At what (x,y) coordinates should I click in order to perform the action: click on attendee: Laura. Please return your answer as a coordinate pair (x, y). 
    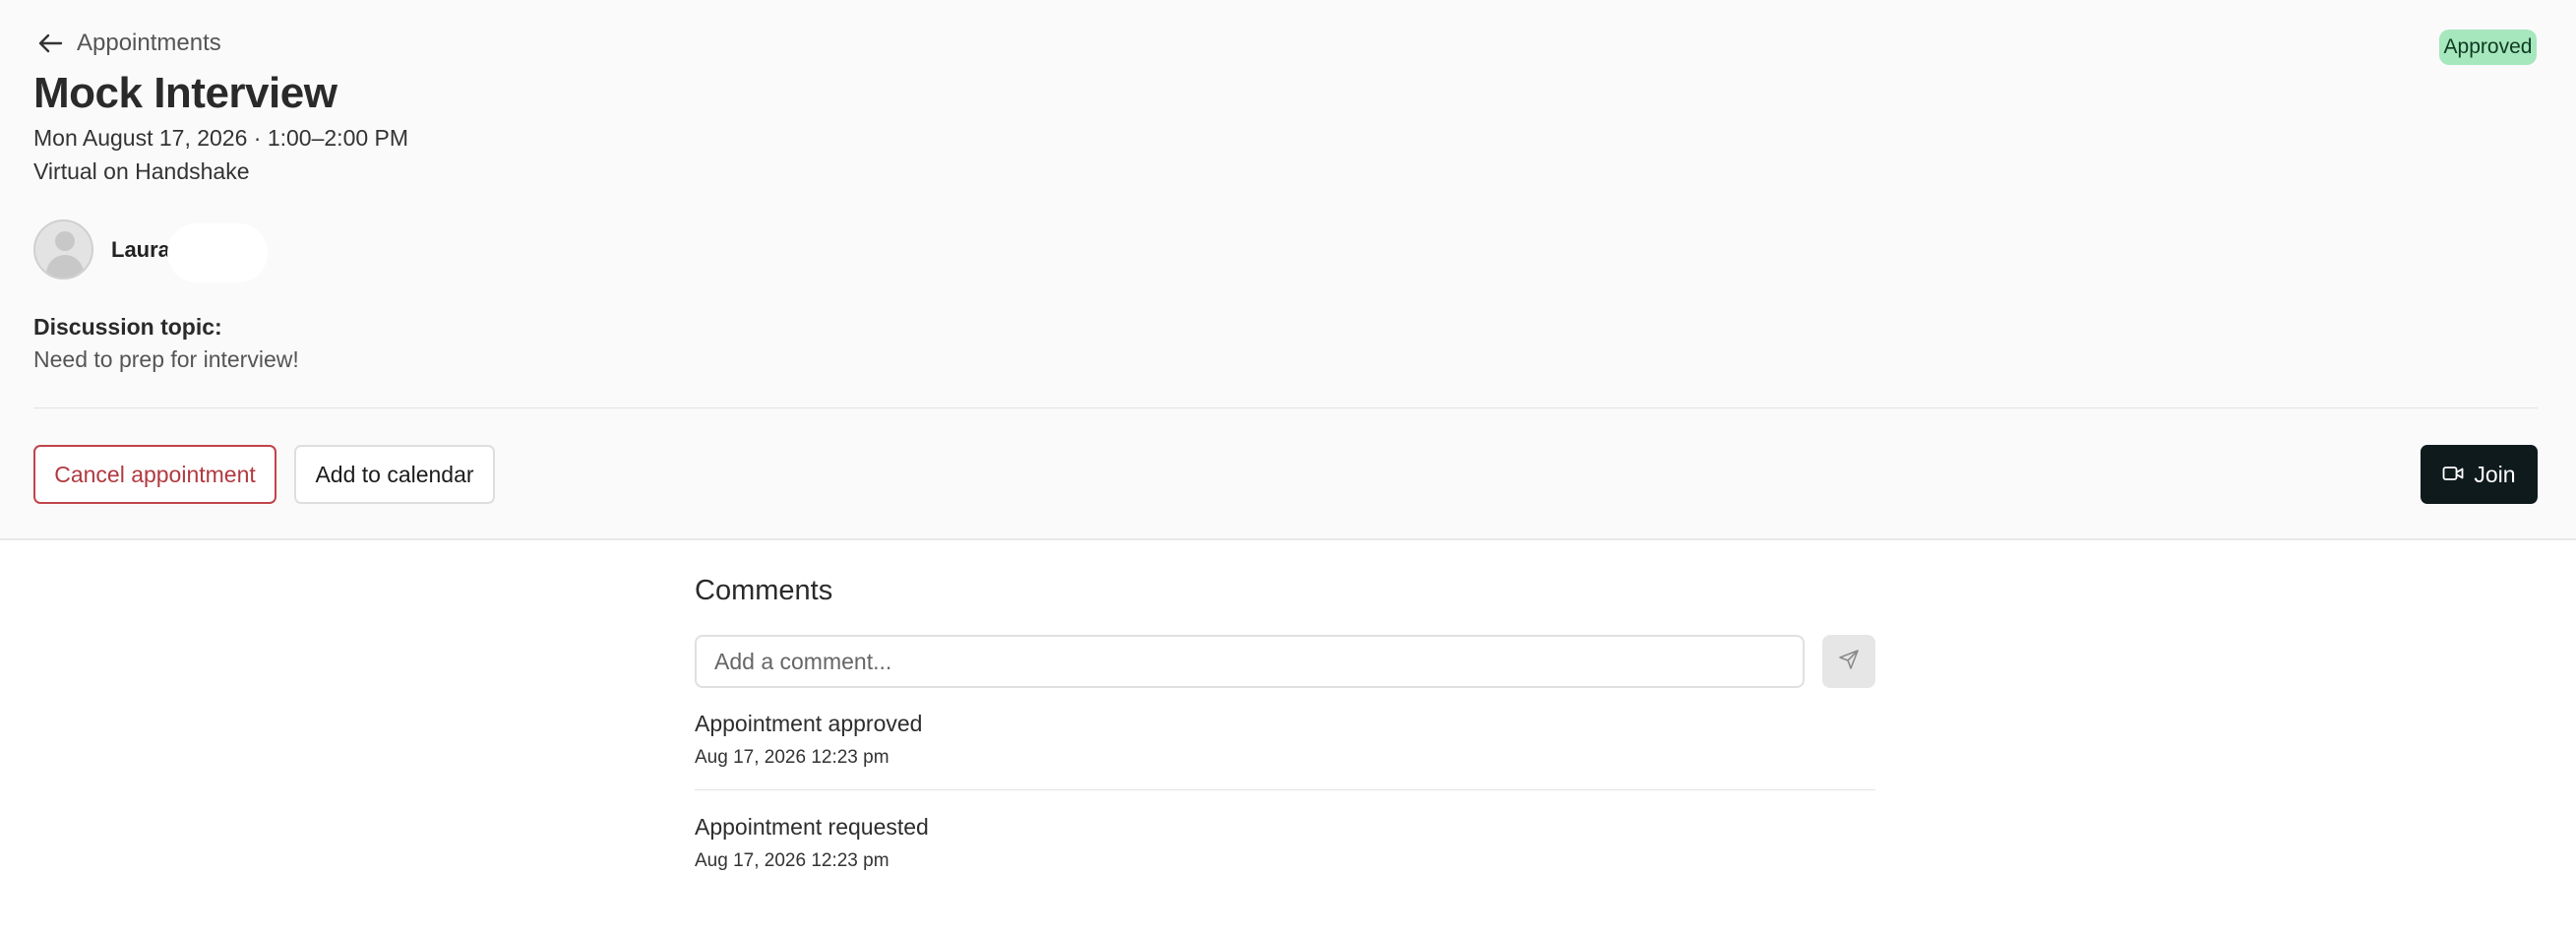
    Looking at the image, I should click on (101, 249).